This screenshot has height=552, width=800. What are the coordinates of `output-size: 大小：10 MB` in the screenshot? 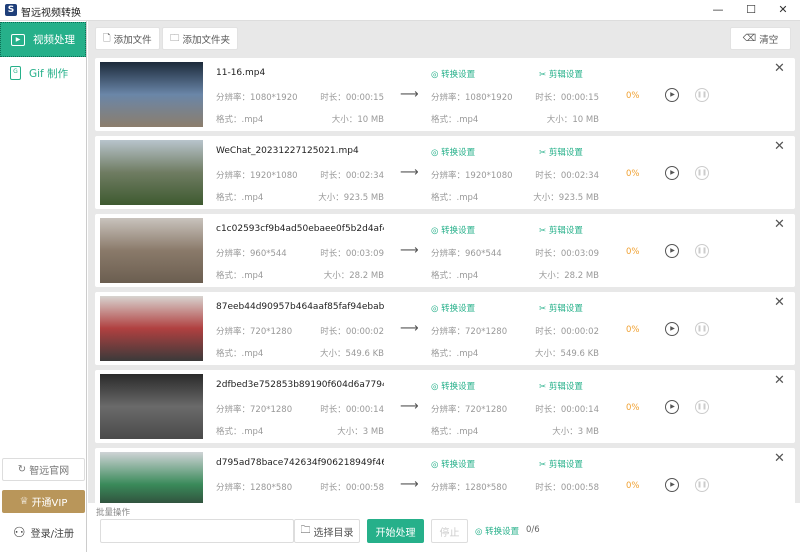 It's located at (572, 120).